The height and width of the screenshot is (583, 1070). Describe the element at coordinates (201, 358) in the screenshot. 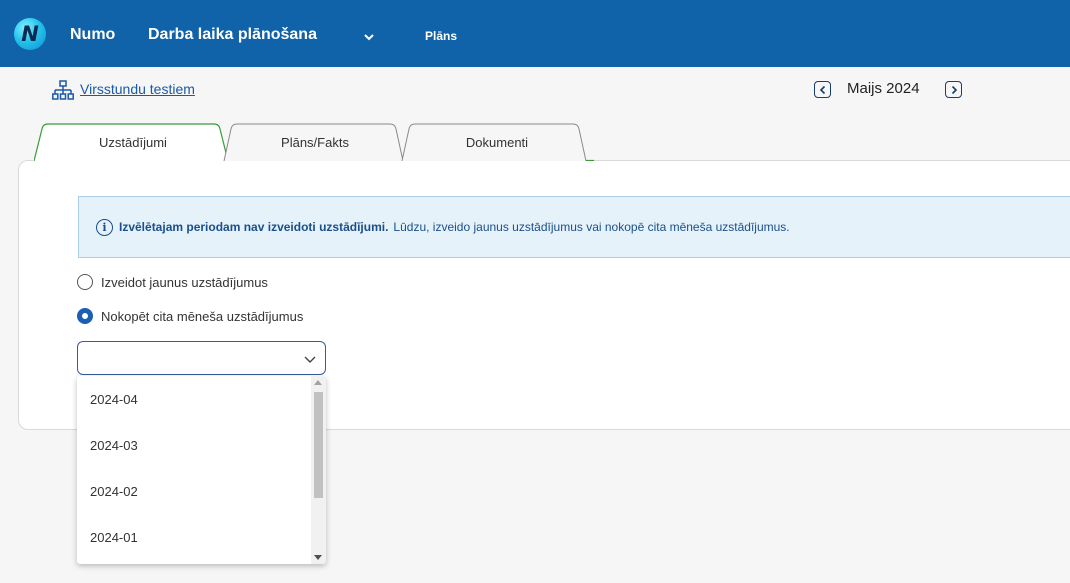

I see `month-select` at that location.